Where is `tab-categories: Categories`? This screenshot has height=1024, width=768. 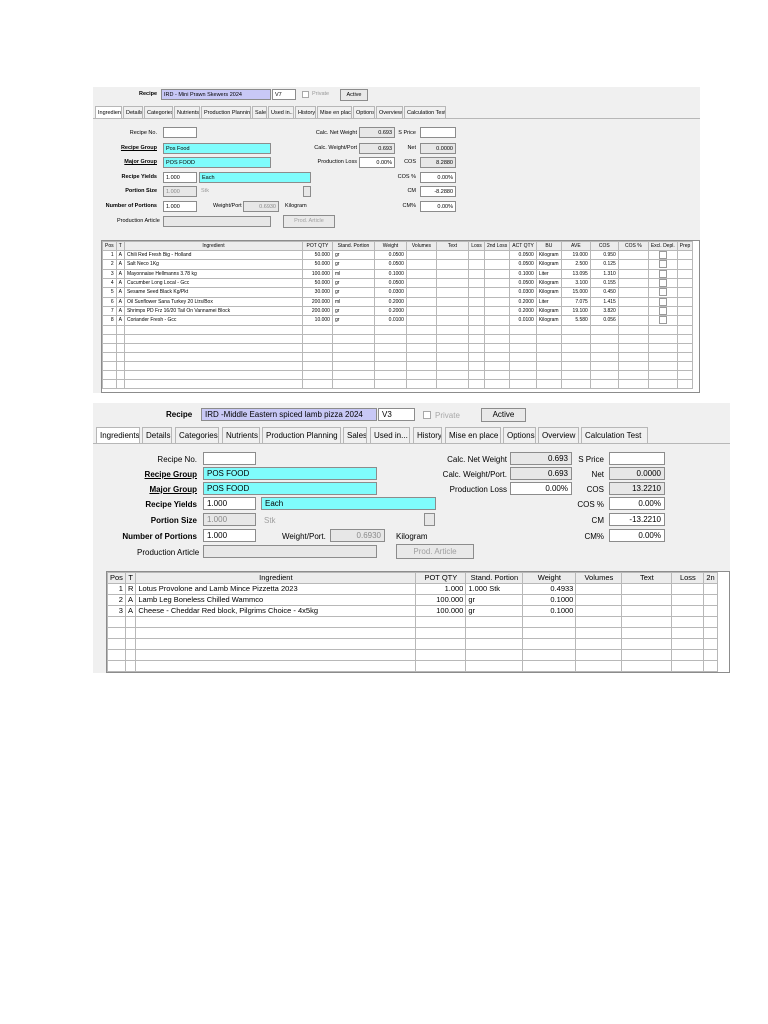 tab-categories: Categories is located at coordinates (197, 435).